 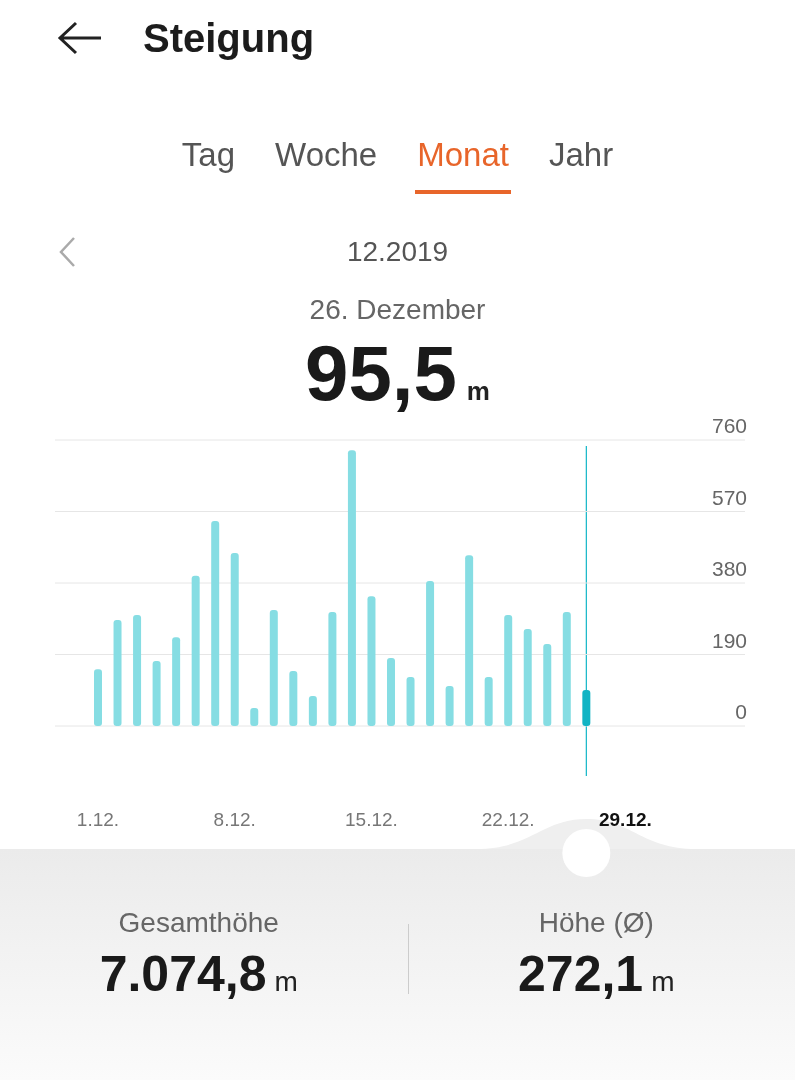 What do you see at coordinates (581, 974) in the screenshot?
I see `stat-value: 272,1` at bounding box center [581, 974].